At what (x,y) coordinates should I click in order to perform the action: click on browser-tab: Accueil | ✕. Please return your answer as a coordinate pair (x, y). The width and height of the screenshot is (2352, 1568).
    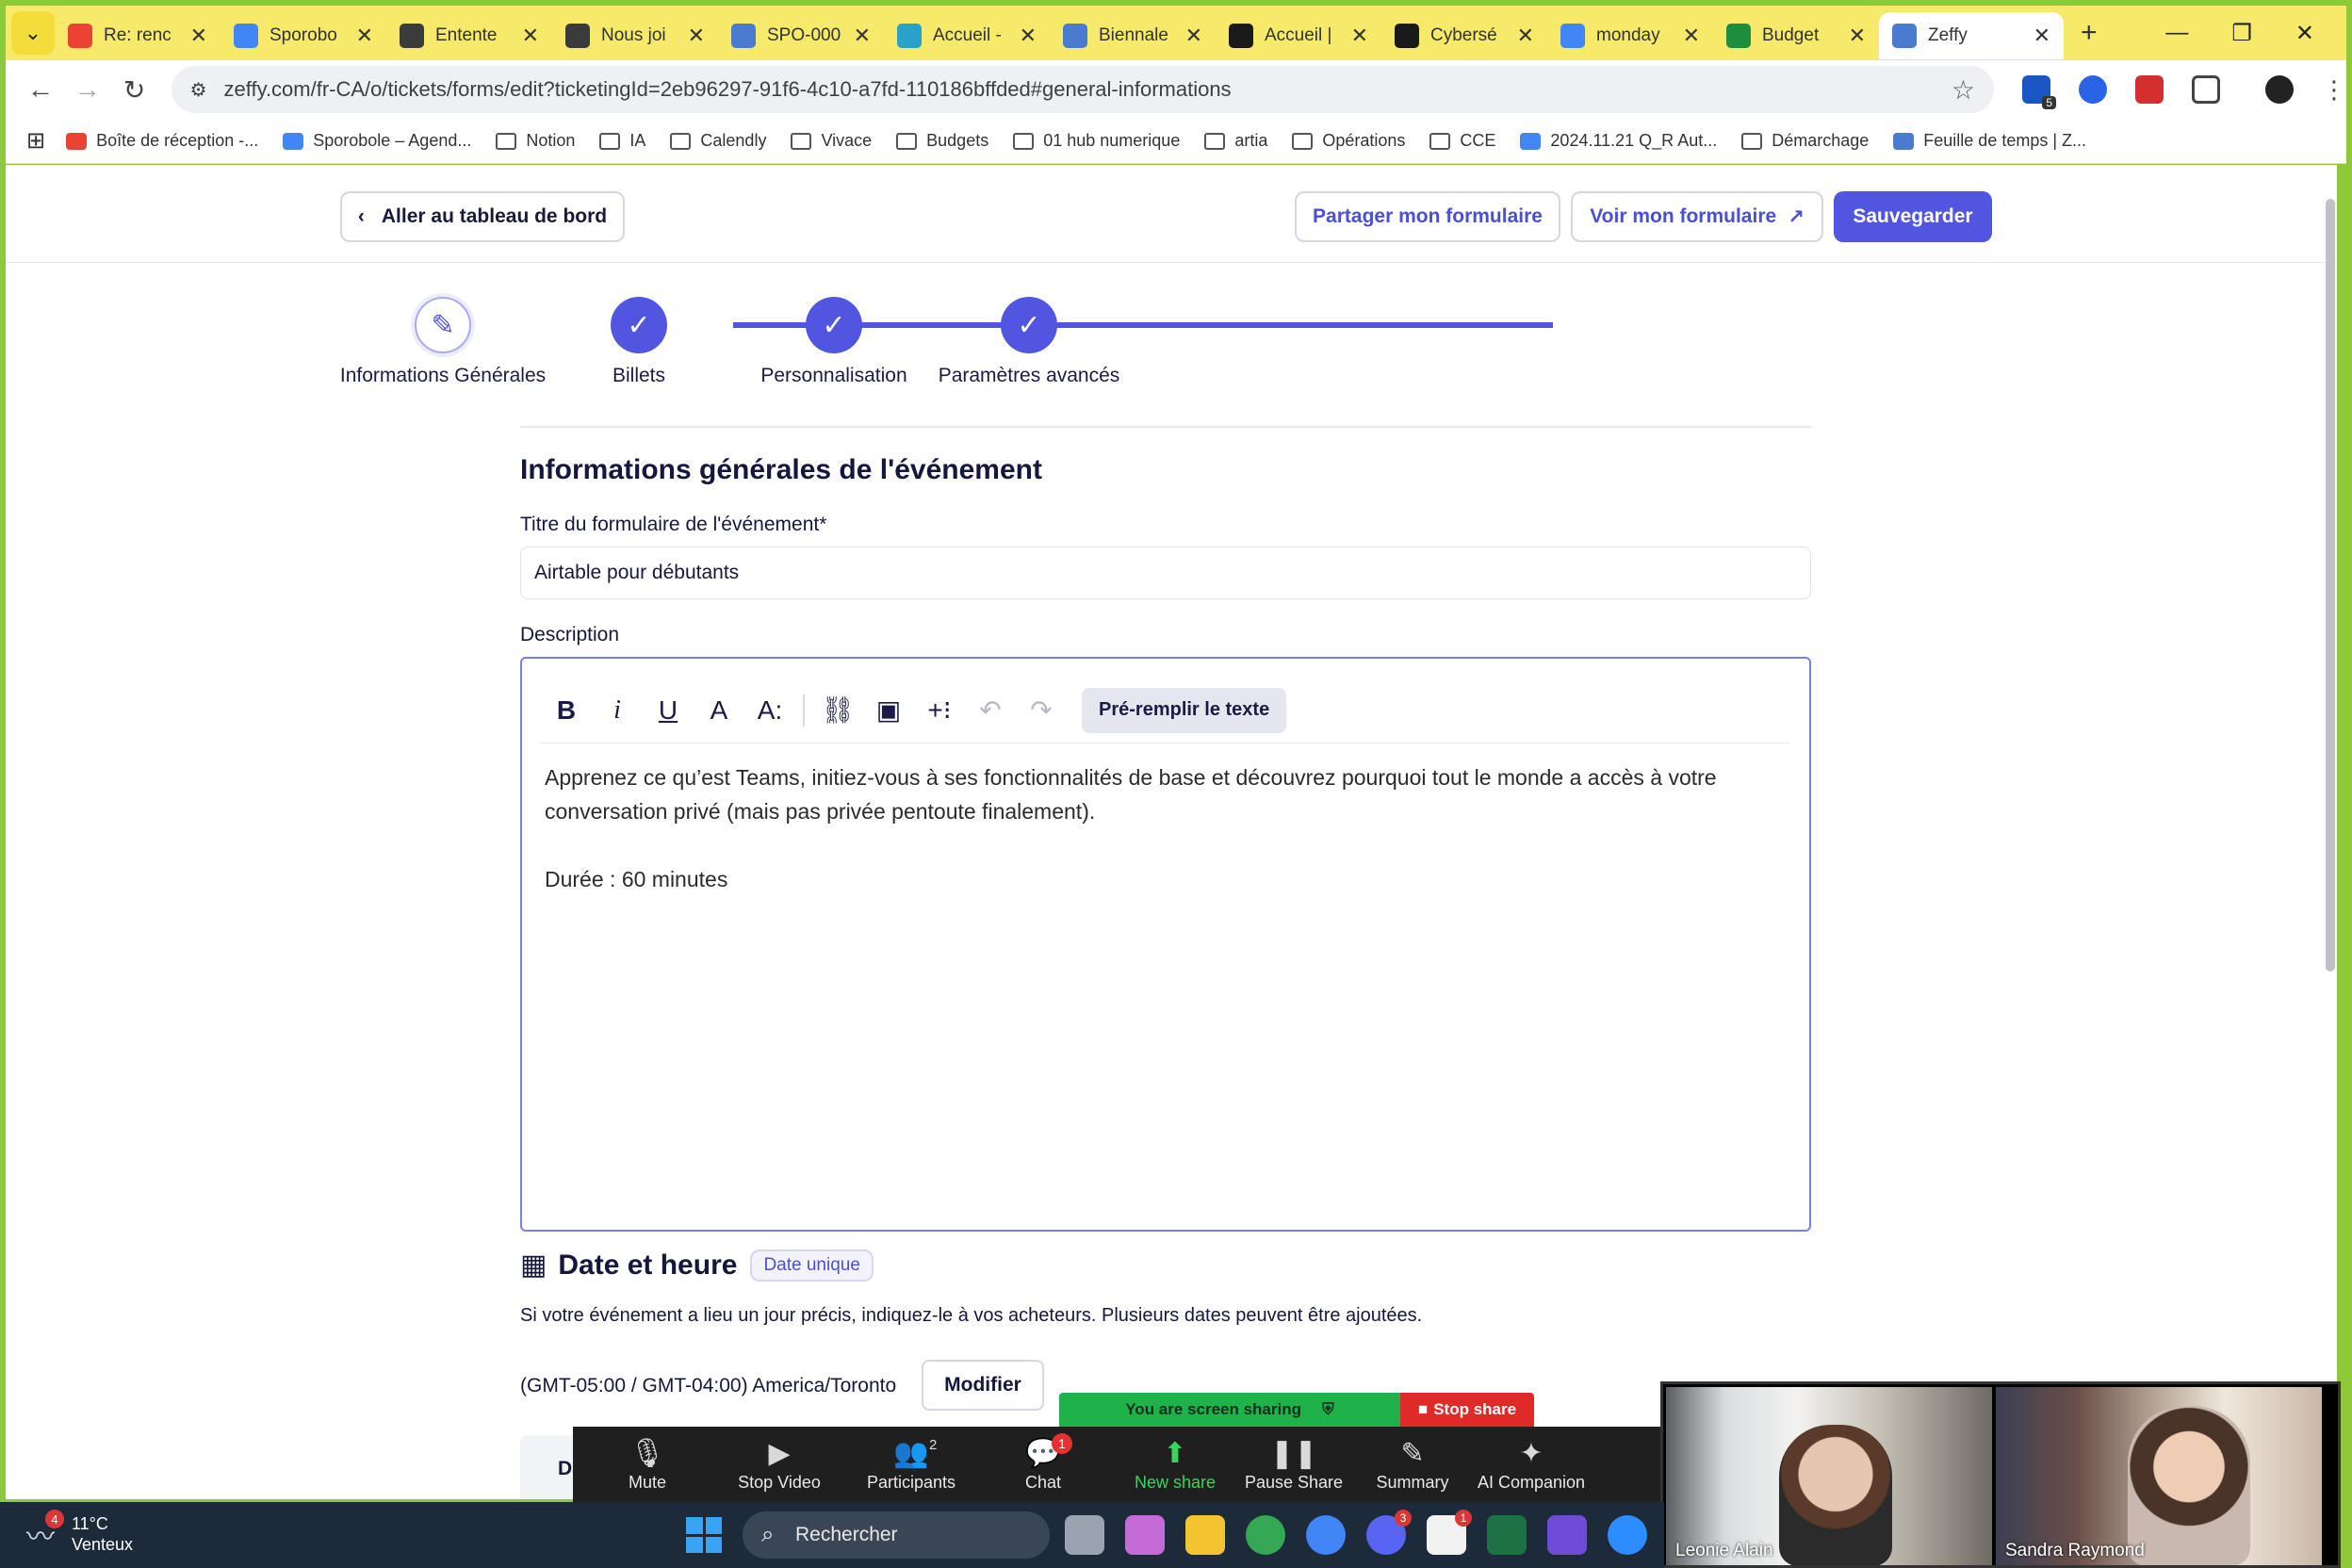
    Looking at the image, I should click on (1298, 35).